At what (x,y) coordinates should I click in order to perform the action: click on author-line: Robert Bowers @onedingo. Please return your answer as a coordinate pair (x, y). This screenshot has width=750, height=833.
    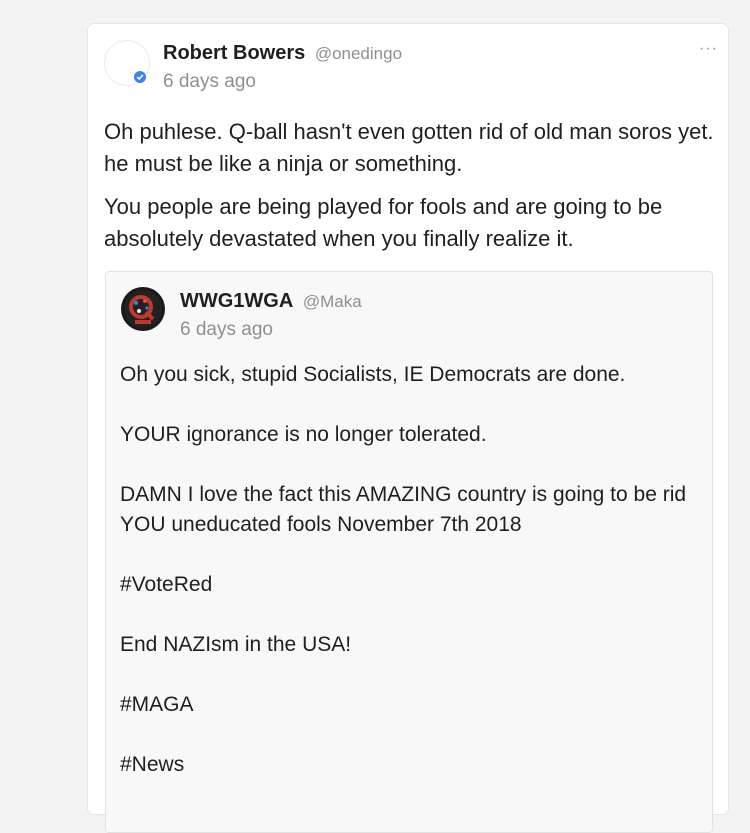
    Looking at the image, I should click on (282, 53).